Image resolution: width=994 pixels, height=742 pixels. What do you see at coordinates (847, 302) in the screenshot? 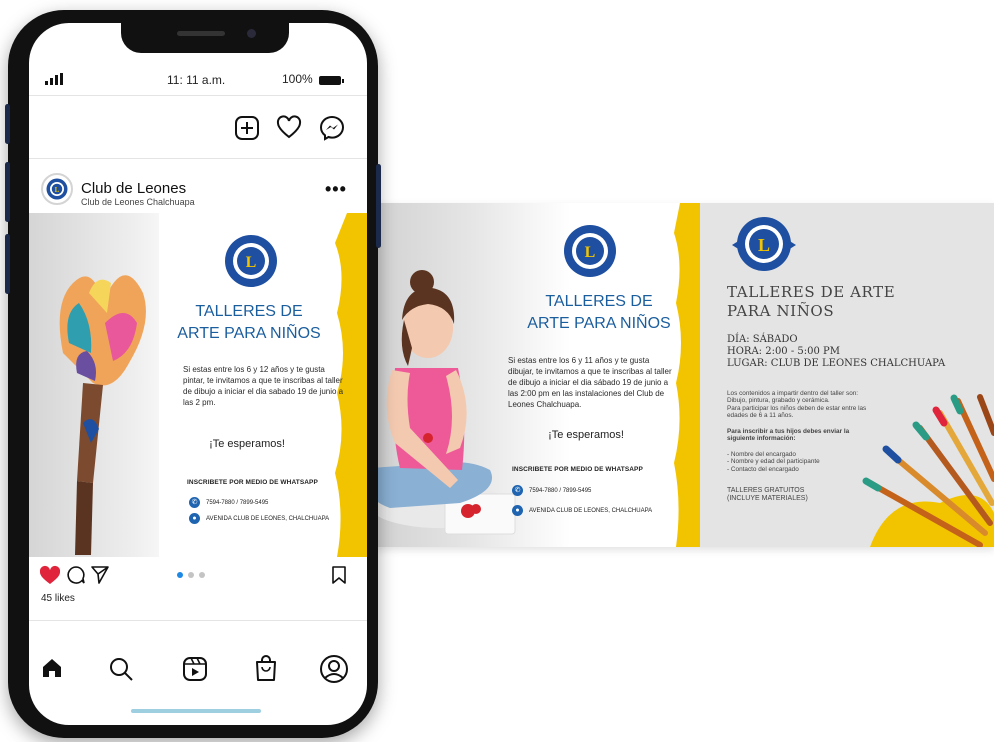
I see `slide3-title: TALLERES DE ARTE PARA NIÑOS` at bounding box center [847, 302].